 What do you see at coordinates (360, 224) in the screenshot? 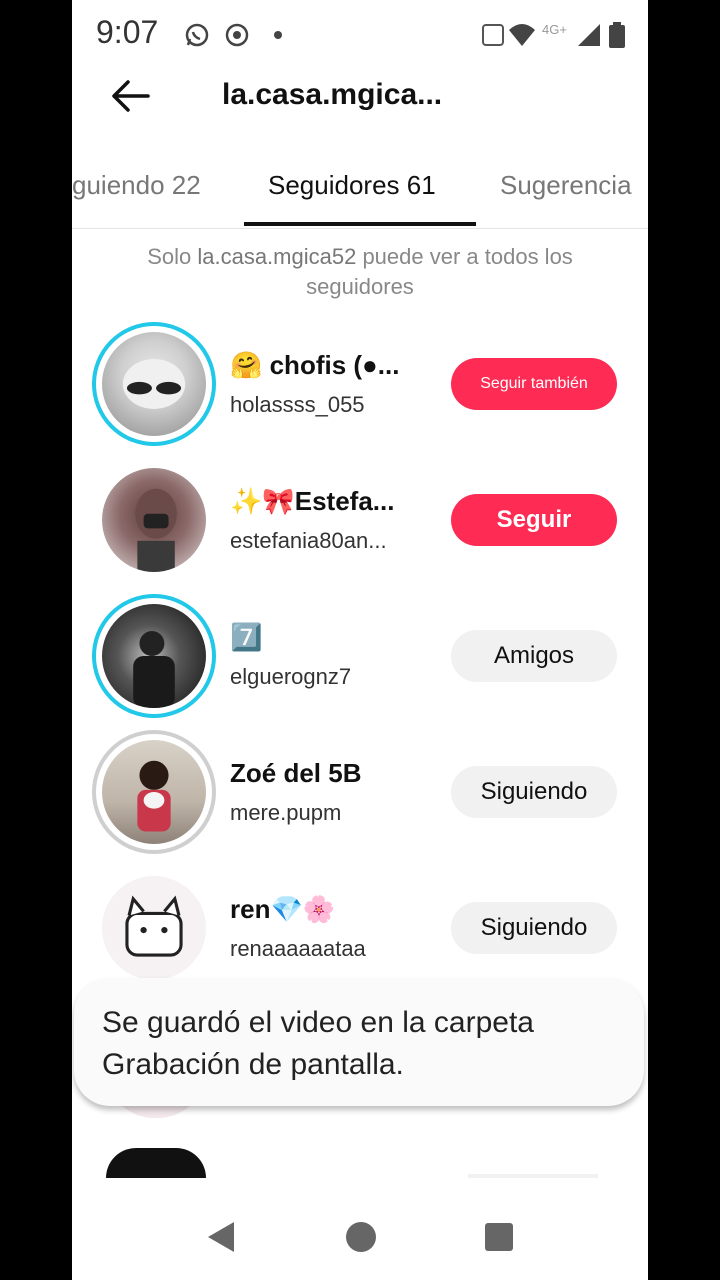
I see `active-tab-indicator` at bounding box center [360, 224].